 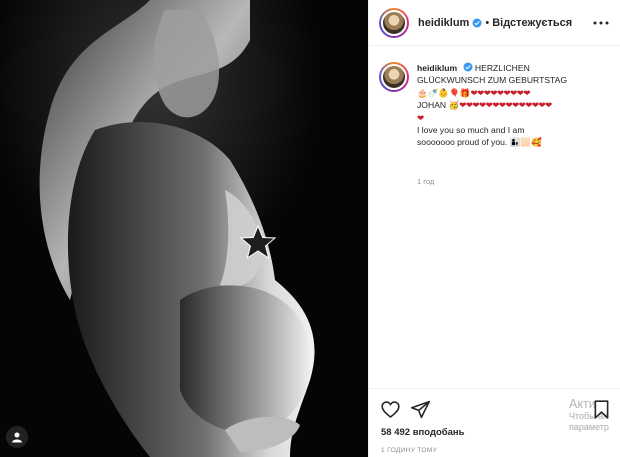 I want to click on header-avatar, so click(x=394, y=22).